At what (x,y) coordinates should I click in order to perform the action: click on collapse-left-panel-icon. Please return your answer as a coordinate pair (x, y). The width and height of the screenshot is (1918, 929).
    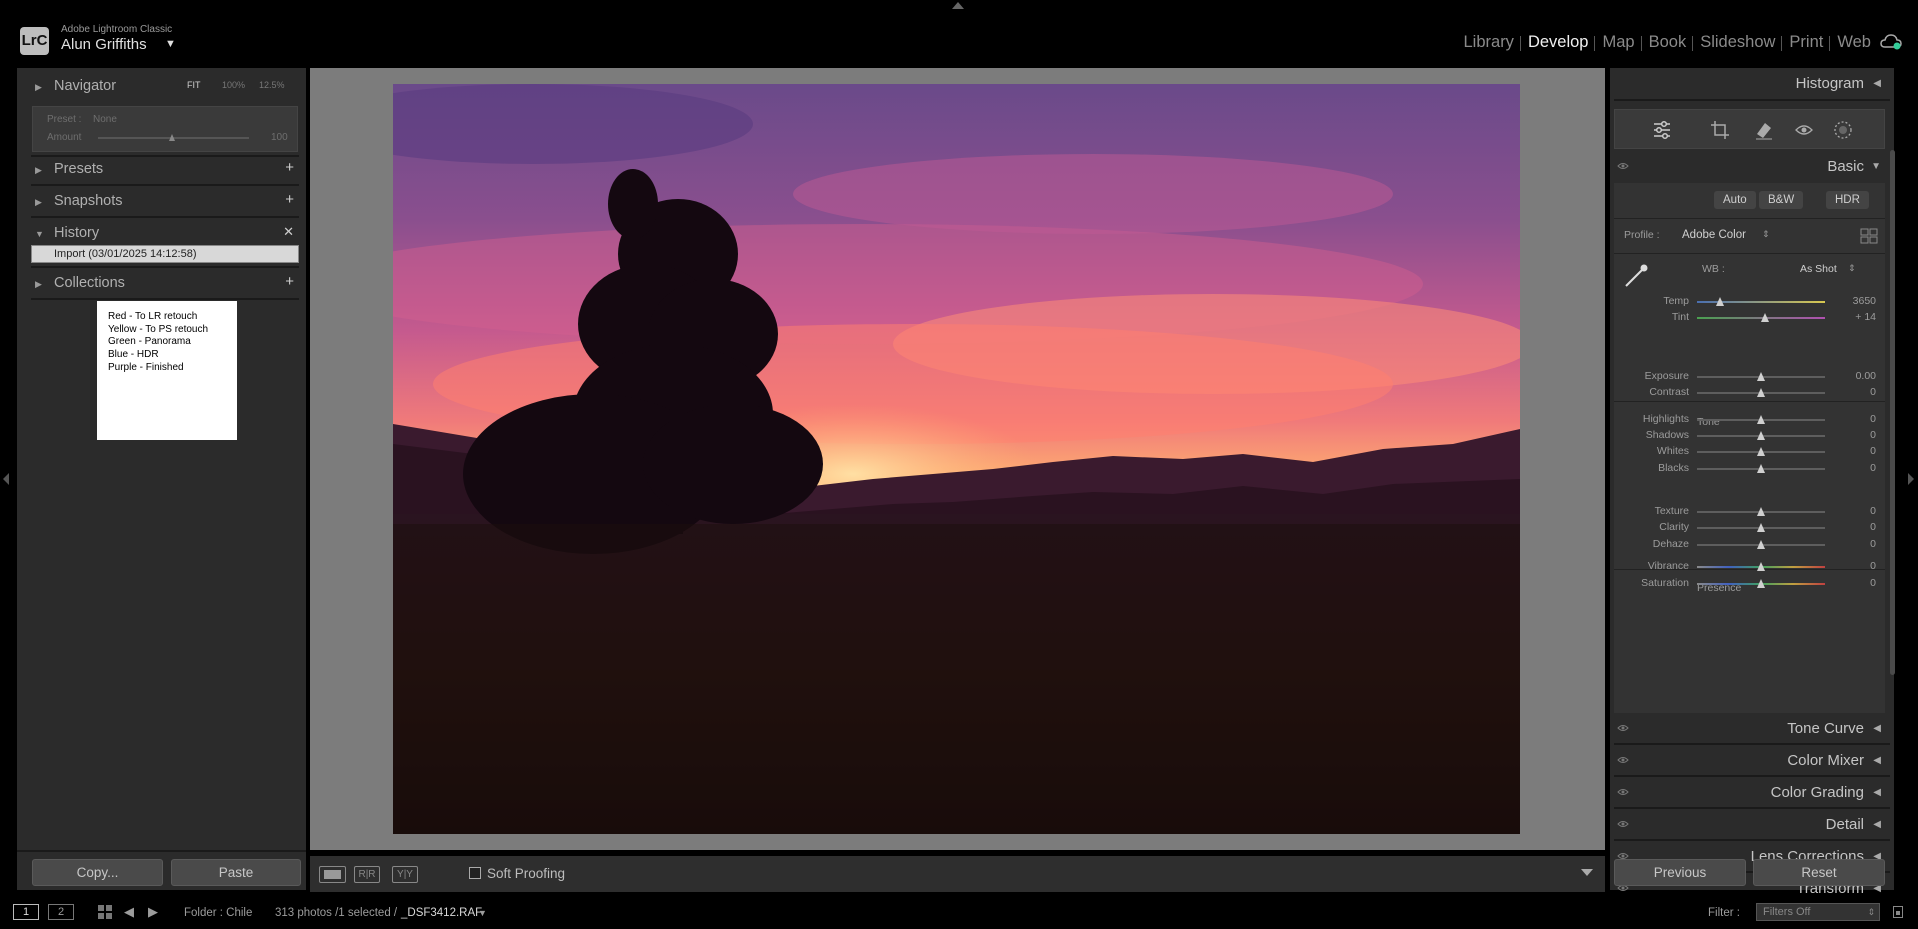
    Looking at the image, I should click on (6, 479).